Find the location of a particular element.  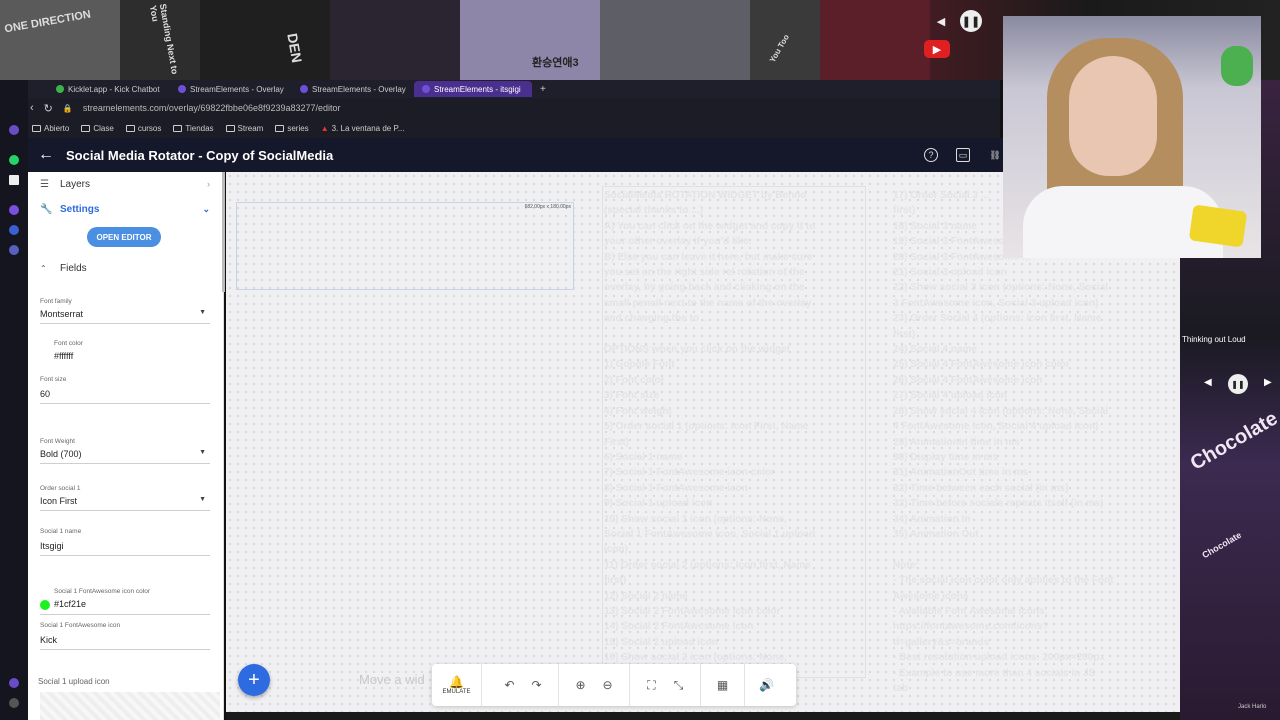

bookmark-label: series is located at coordinates (298, 128).